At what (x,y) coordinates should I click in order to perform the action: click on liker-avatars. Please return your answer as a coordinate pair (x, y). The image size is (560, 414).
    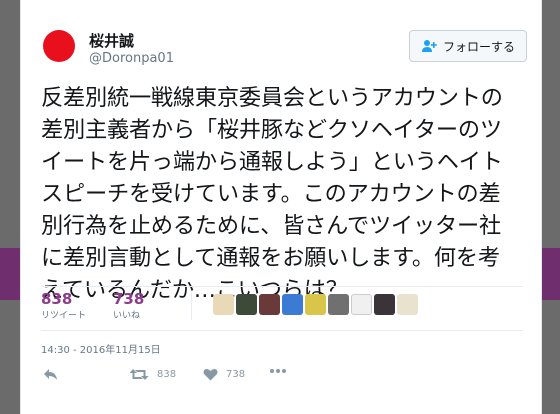
    Looking at the image, I should click on (315, 304).